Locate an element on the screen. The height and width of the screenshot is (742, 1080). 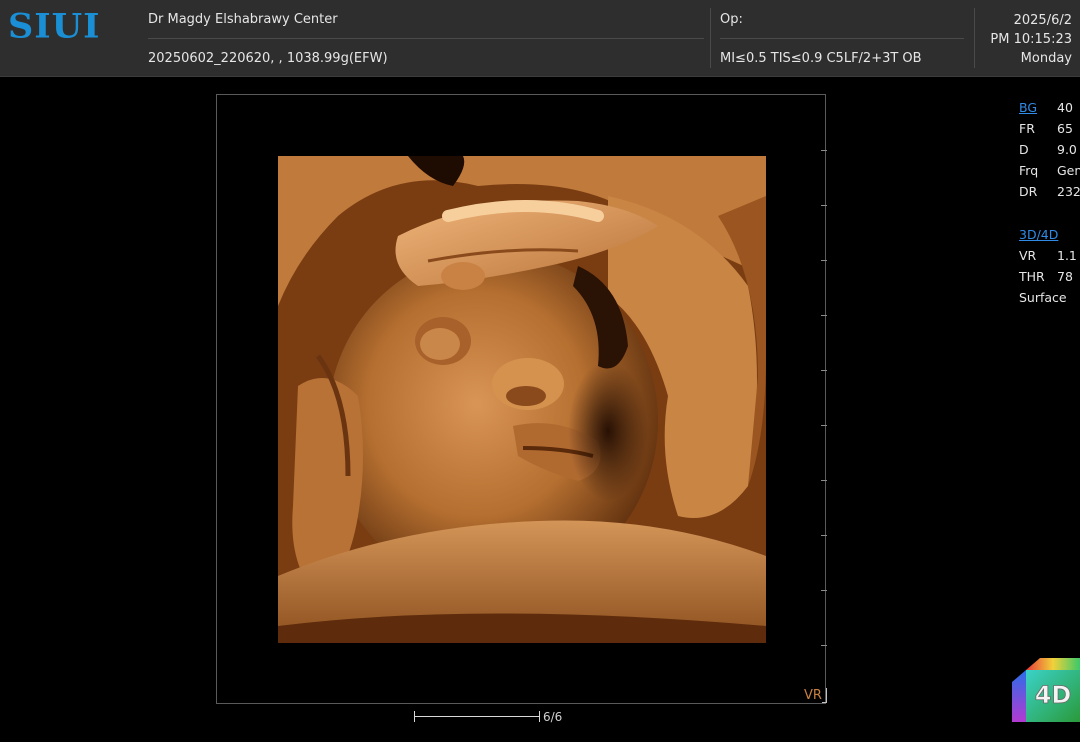
param-value: 78 is located at coordinates (1065, 276).